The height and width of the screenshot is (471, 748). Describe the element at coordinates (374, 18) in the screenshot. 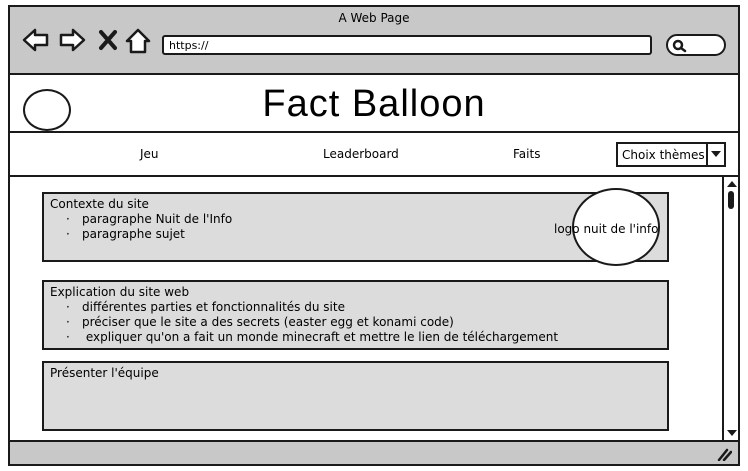

I see `window-title: A Web Page` at that location.